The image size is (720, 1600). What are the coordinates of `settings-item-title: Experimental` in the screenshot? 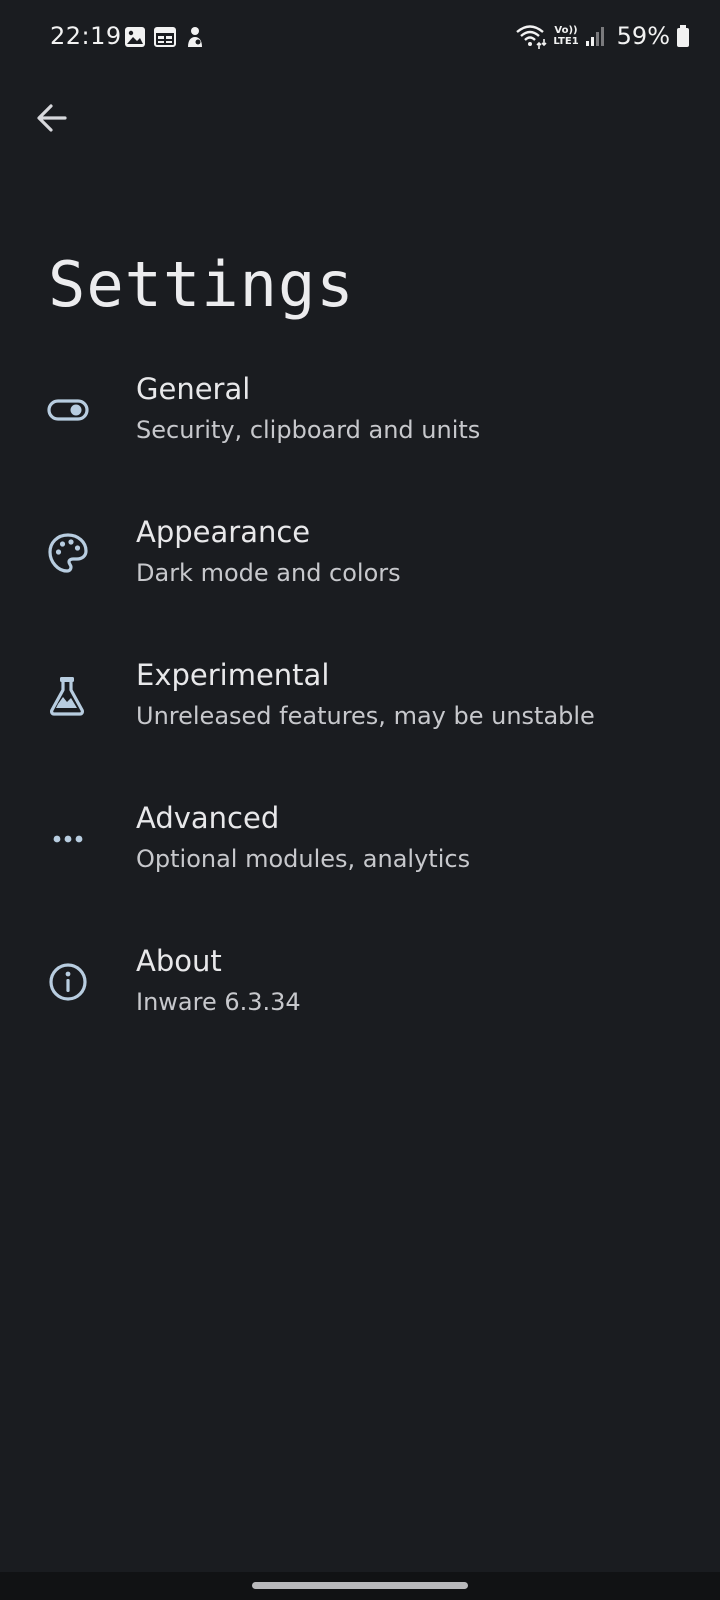 It's located at (233, 675).